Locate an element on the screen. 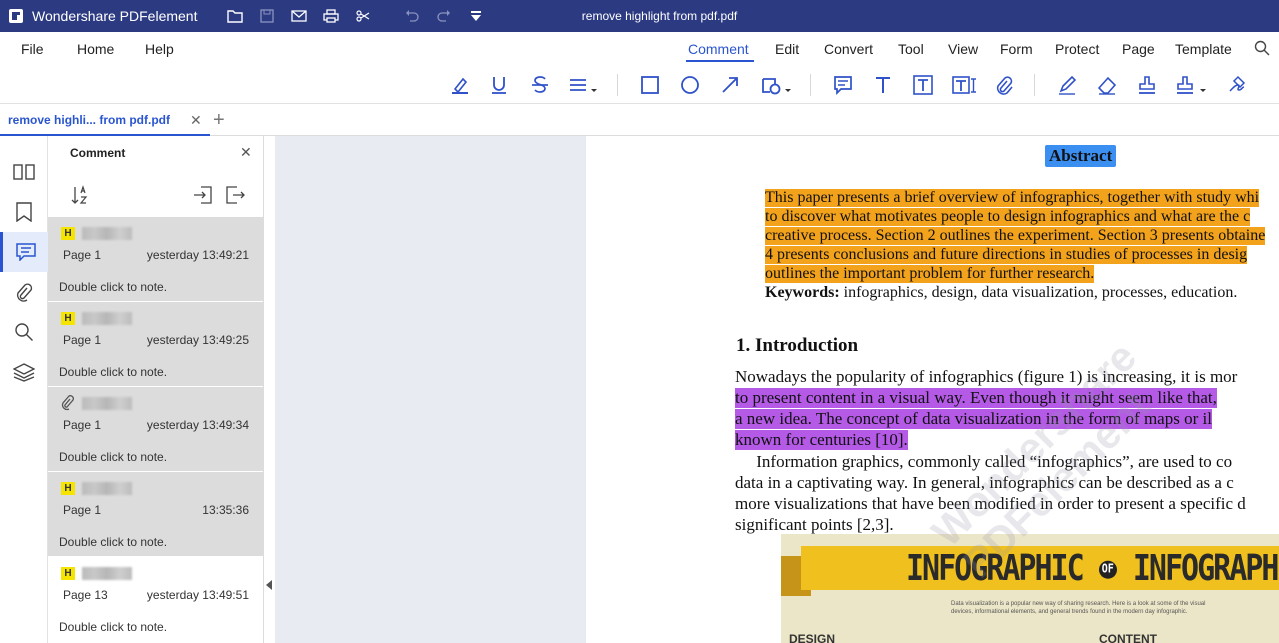 The width and height of the screenshot is (1279, 643). export-comments-icon is located at coordinates (235, 195).